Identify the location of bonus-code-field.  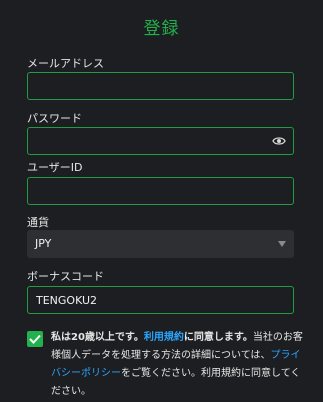
(160, 300).